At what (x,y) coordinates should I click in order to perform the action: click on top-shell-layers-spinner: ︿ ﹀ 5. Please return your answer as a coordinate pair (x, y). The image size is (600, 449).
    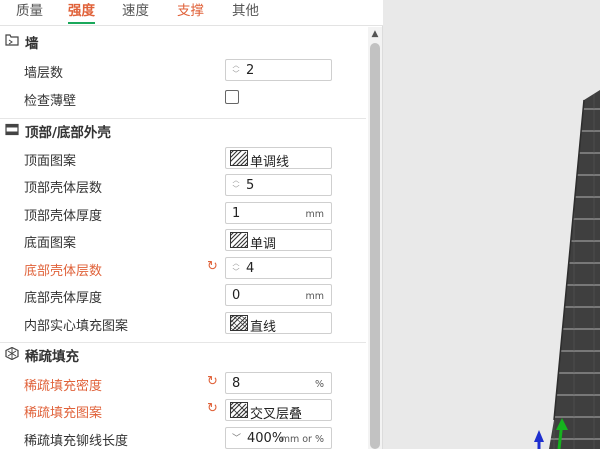
    Looking at the image, I should click on (278, 185).